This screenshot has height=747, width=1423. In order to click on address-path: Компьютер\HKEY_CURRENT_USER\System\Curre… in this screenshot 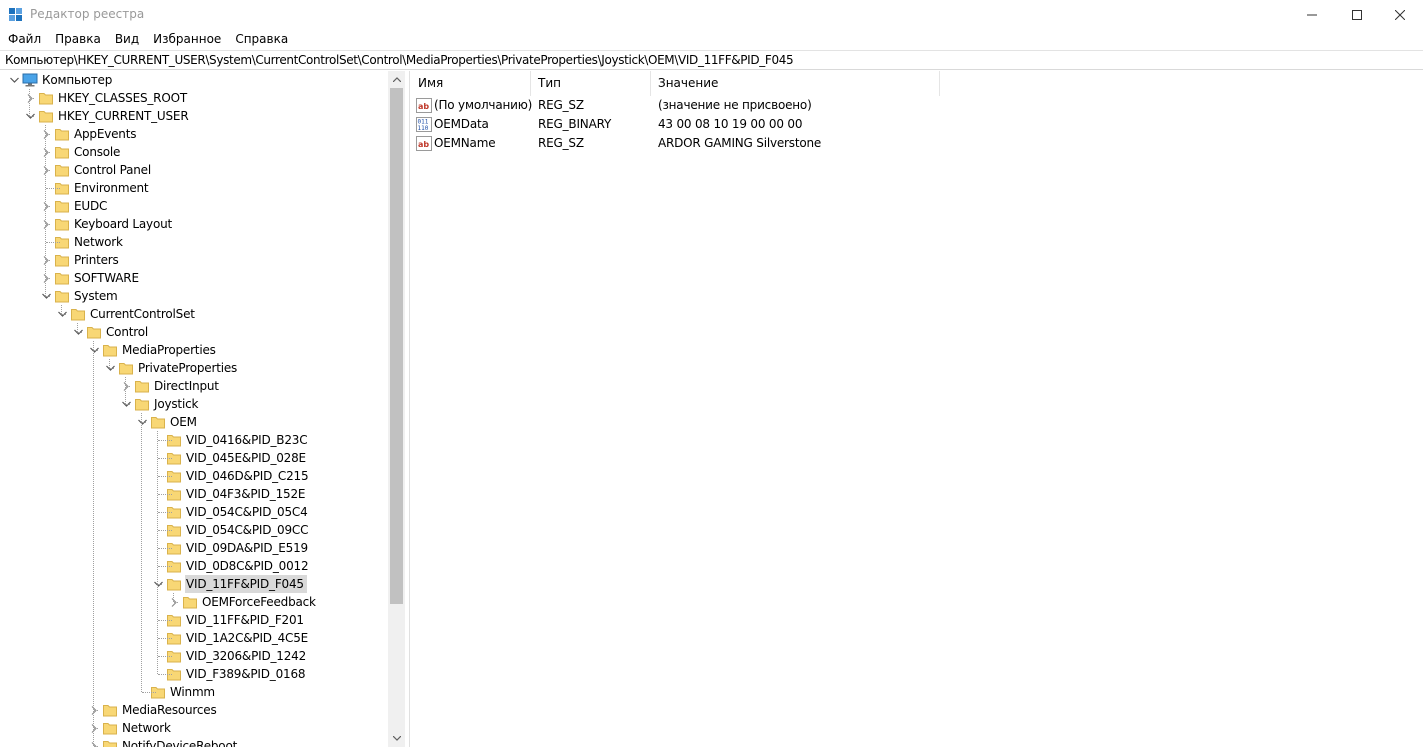, I will do `click(399, 60)`.